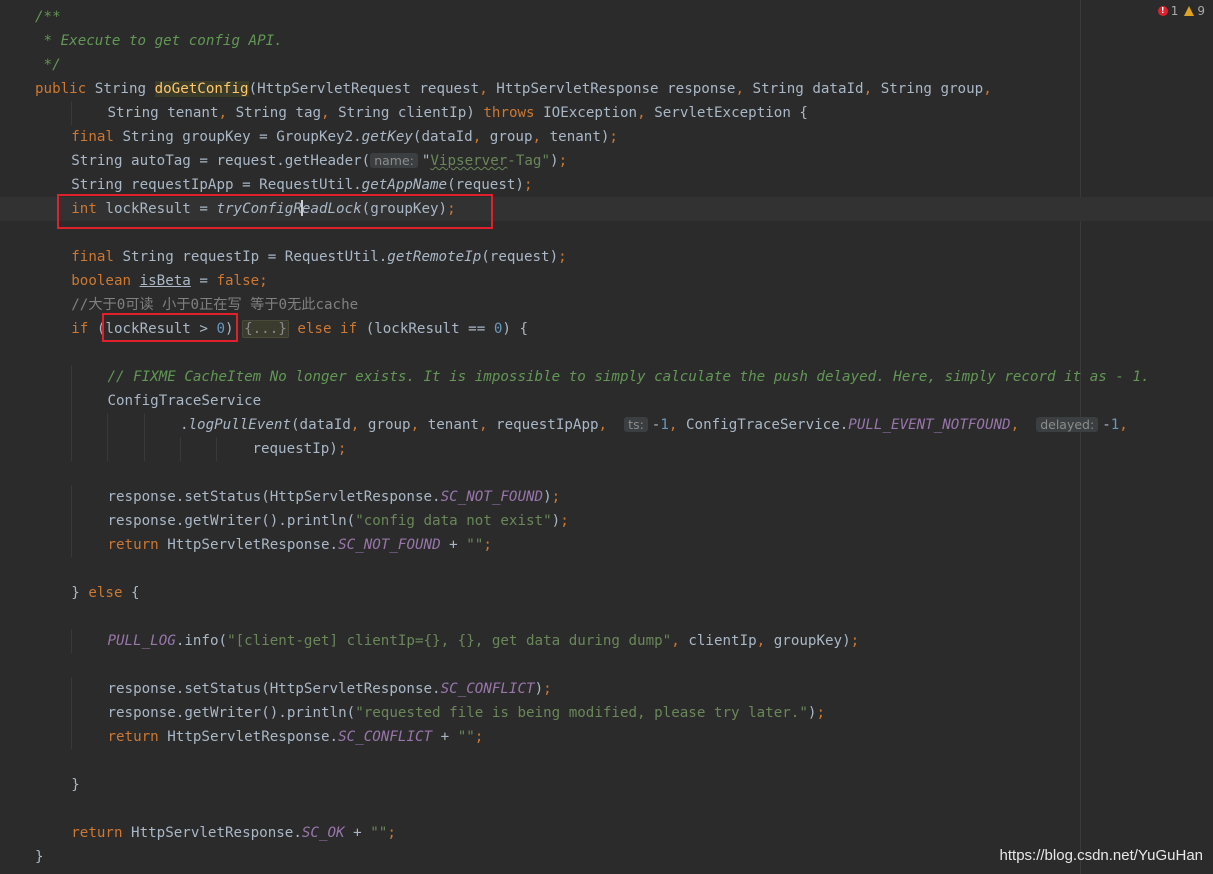  Describe the element at coordinates (240, 425) in the screenshot. I see `code-token: logPullEvent` at that location.